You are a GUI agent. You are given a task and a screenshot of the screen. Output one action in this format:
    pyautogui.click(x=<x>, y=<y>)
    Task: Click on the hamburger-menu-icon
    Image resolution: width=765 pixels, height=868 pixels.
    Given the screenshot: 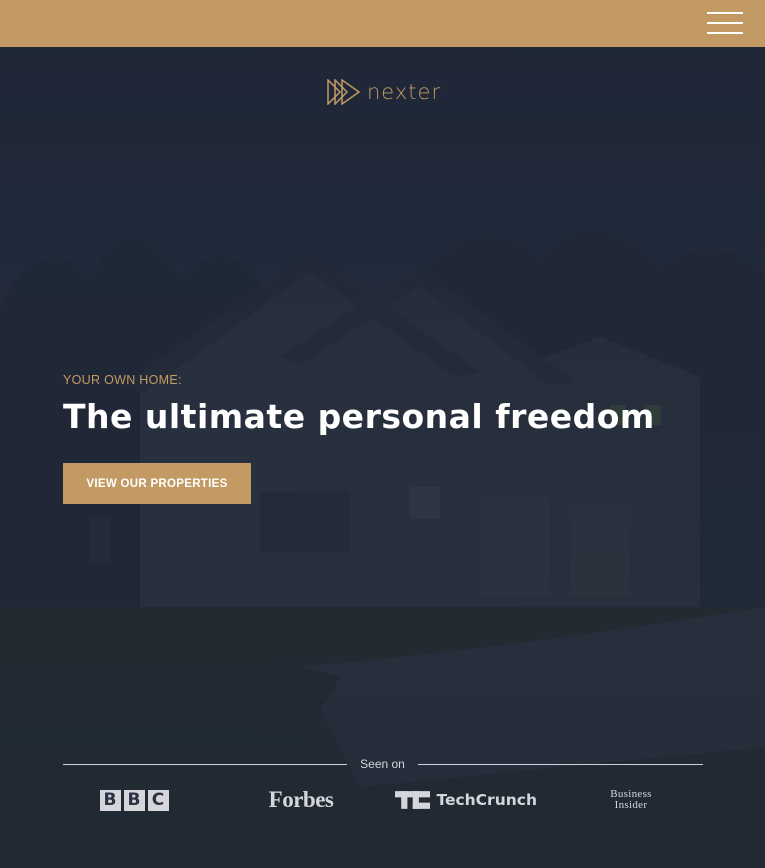 What is the action you would take?
    pyautogui.click(x=725, y=23)
    